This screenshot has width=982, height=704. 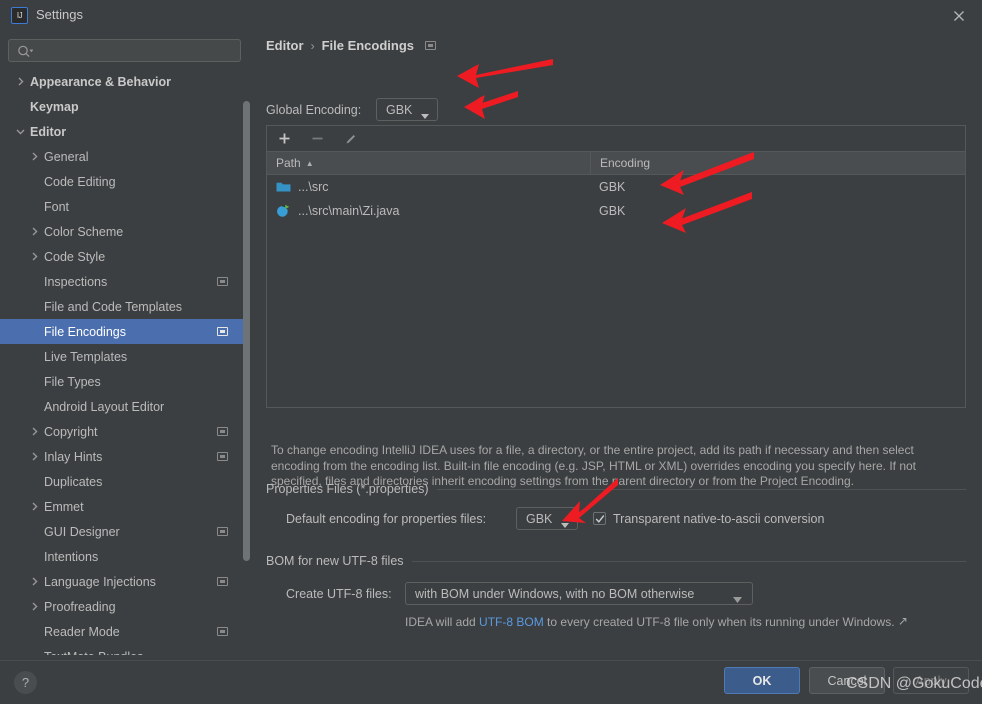 What do you see at coordinates (125, 606) in the screenshot?
I see `sidebar-item-proofreading: Proofreading` at bounding box center [125, 606].